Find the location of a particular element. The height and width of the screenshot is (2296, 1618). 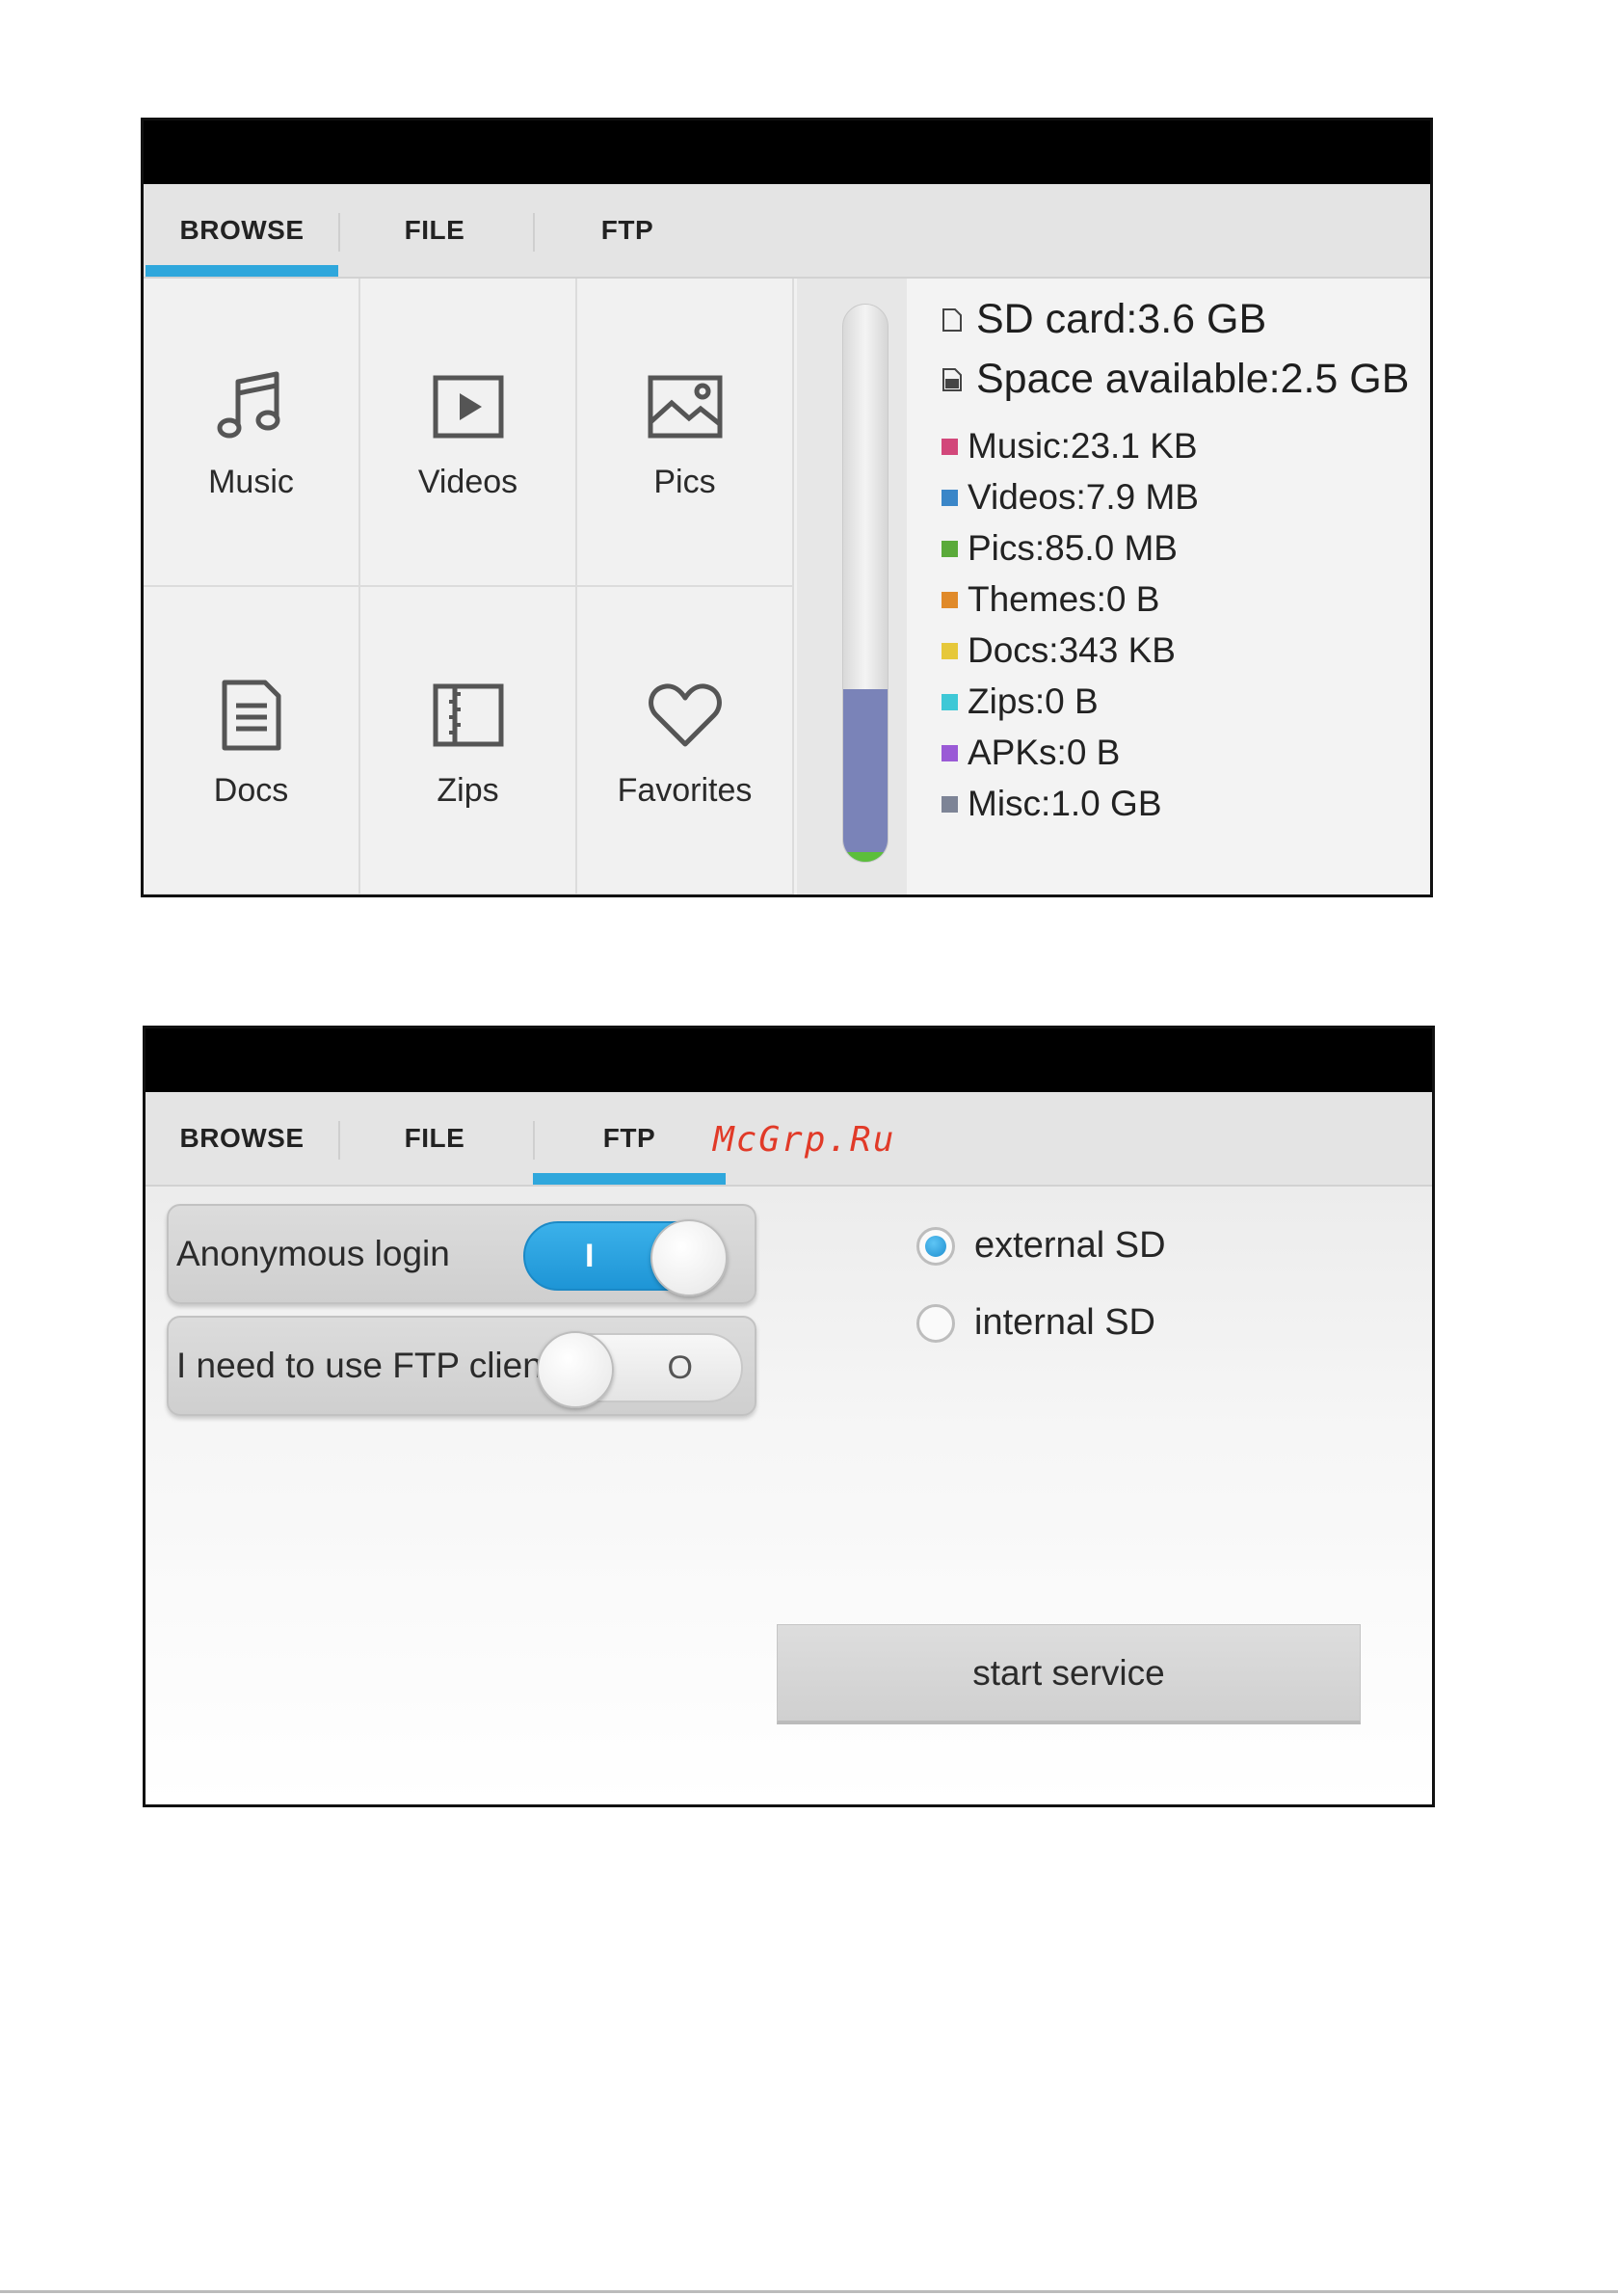

radio-external-sd: external SD is located at coordinates (1041, 1246).